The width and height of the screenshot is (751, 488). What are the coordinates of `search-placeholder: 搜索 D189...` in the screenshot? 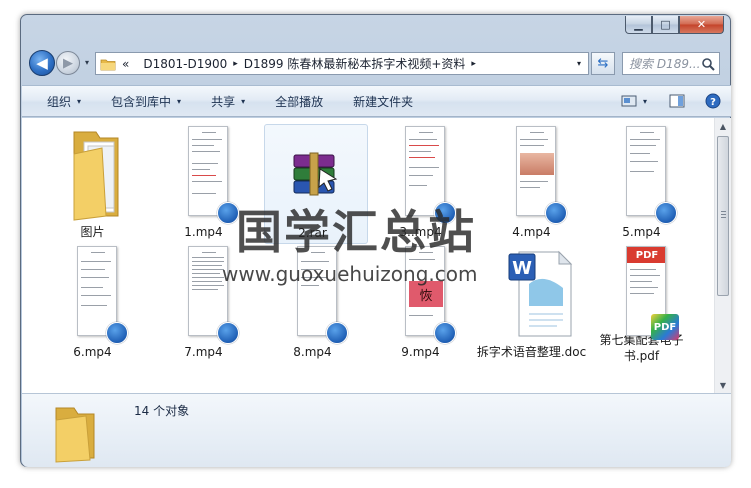 It's located at (665, 64).